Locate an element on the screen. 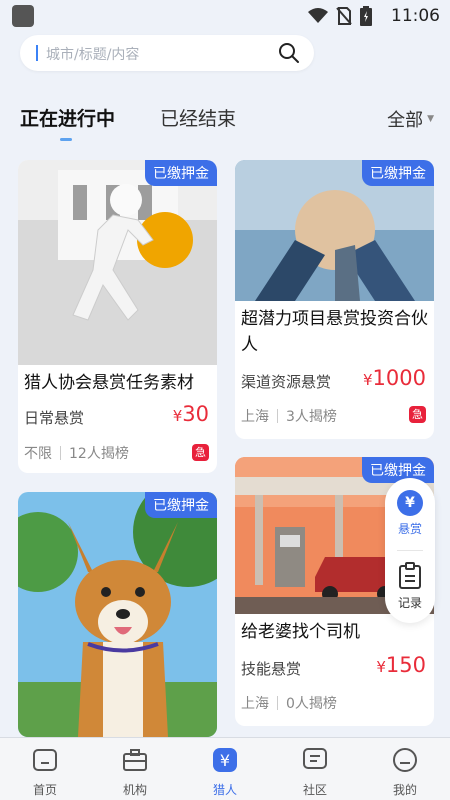 This screenshot has height=800, width=450. bounty-location: 不限 is located at coordinates (38, 454).